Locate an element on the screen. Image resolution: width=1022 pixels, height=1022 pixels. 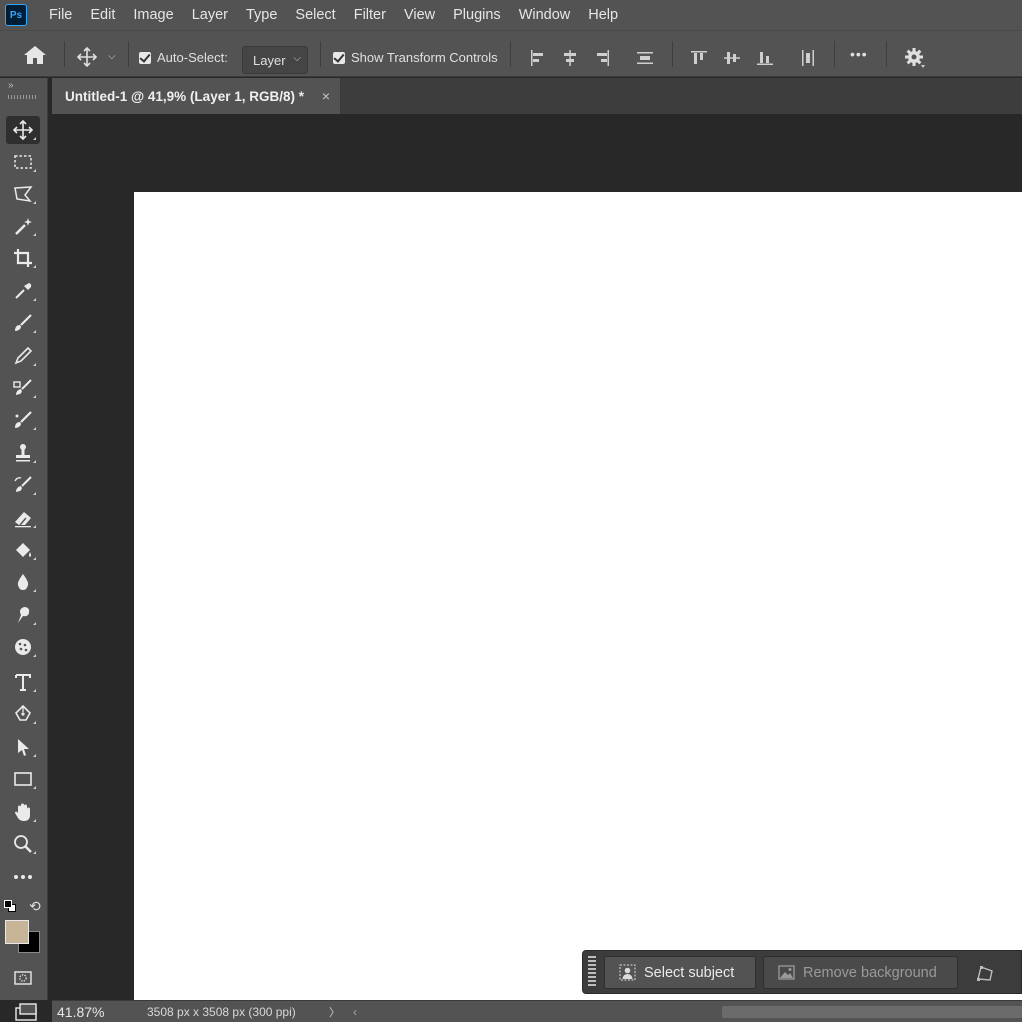
polygonal-lasso-tool-icon is located at coordinates (23, 194).